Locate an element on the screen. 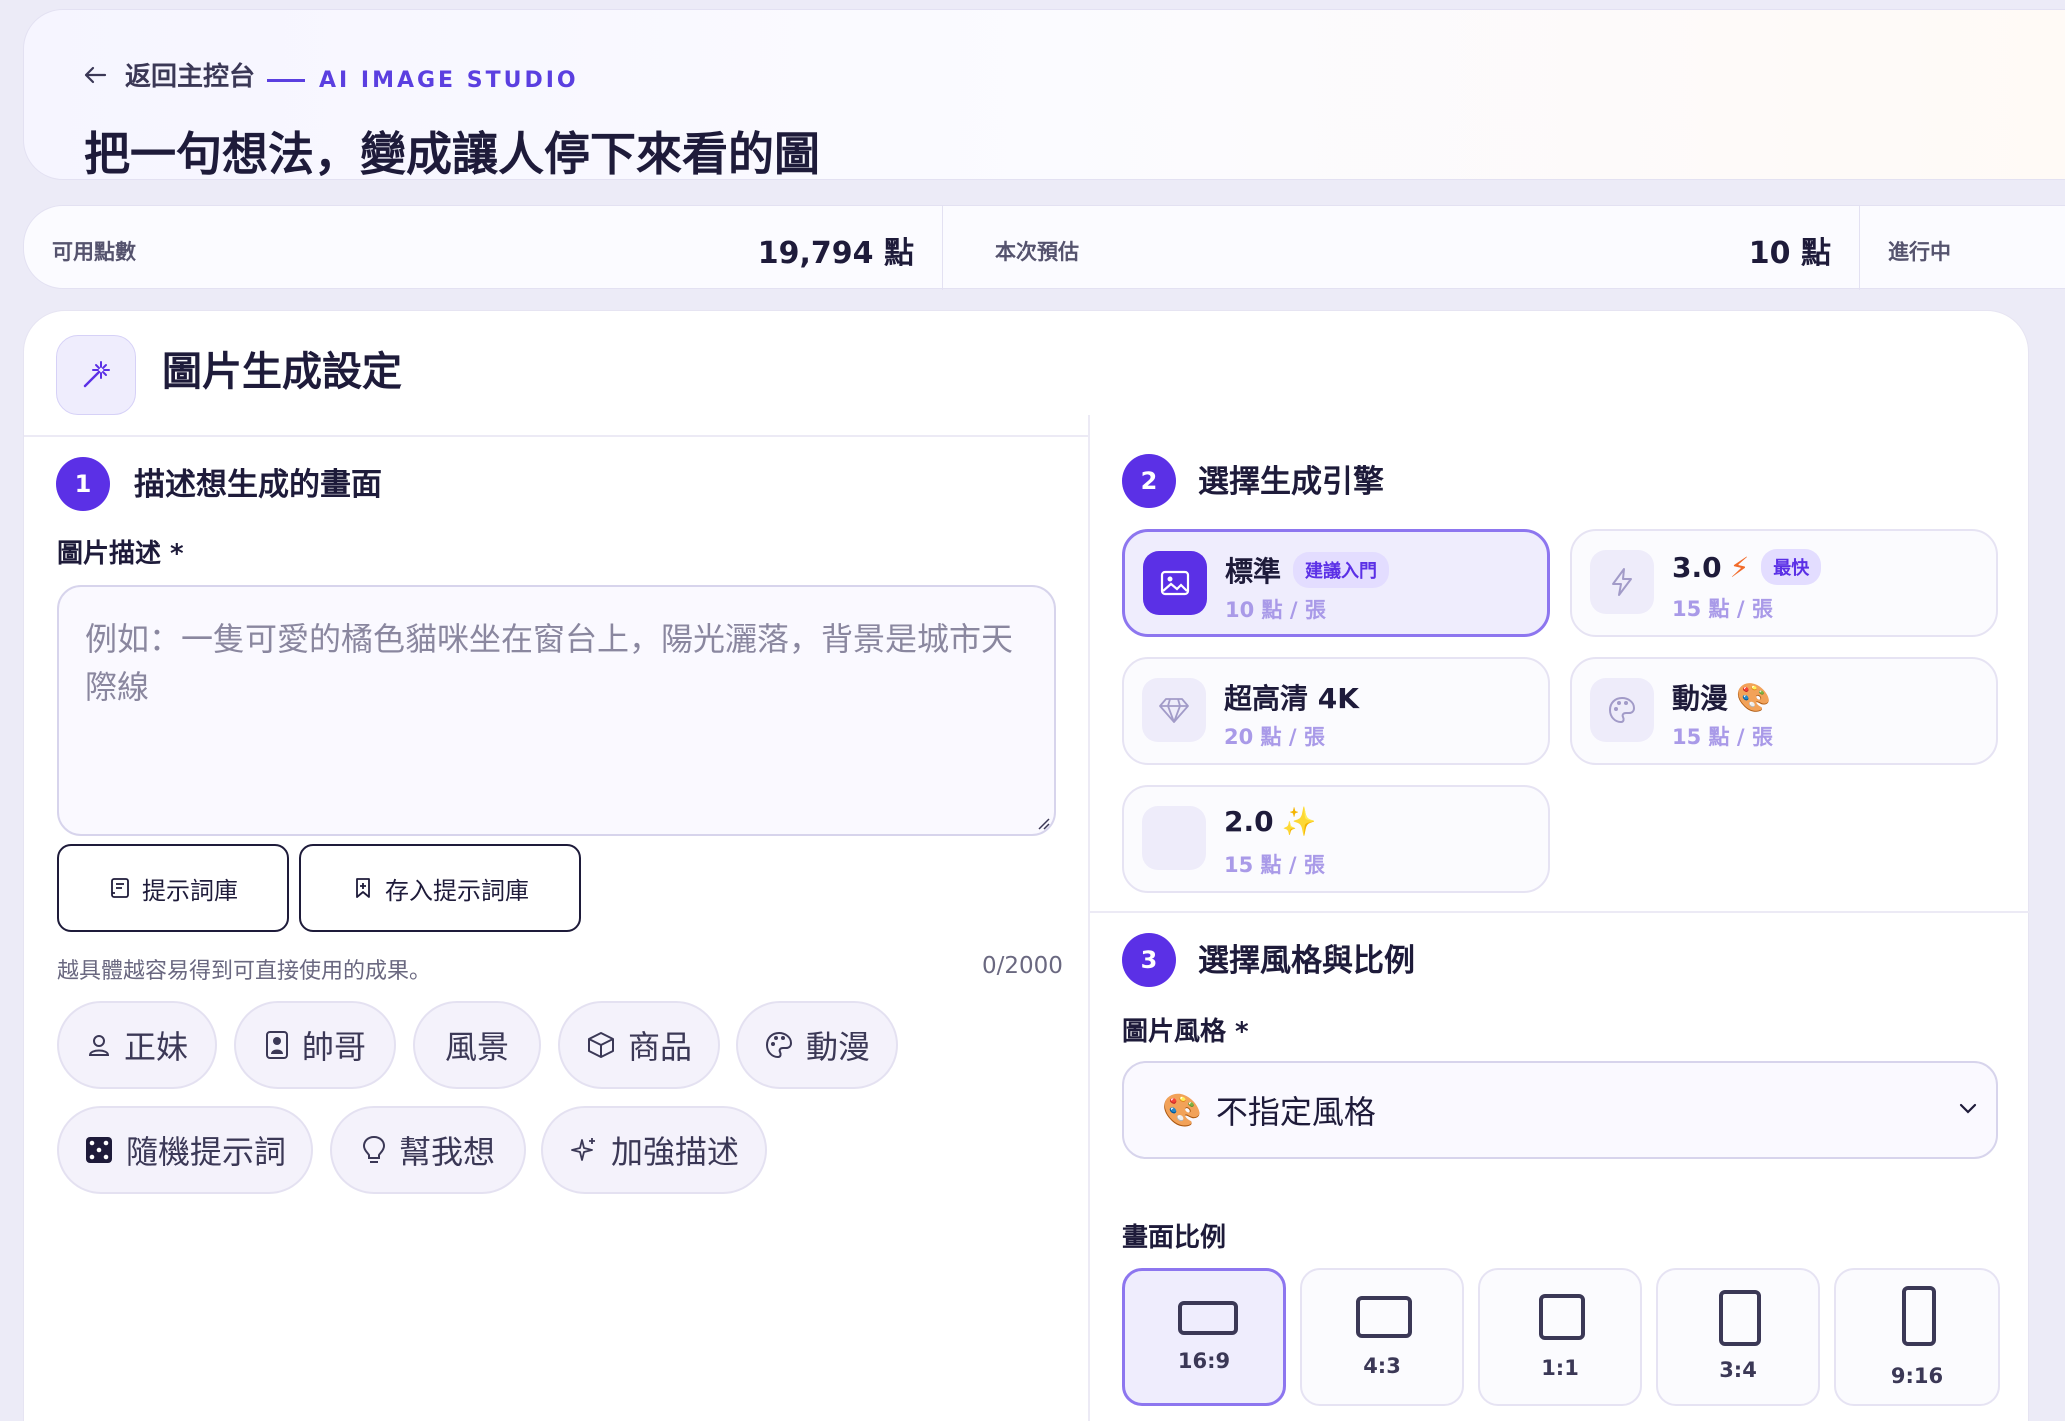 This screenshot has width=2065, height=1421. save-prompt-label: 存入提示詞庫 is located at coordinates (457, 890).